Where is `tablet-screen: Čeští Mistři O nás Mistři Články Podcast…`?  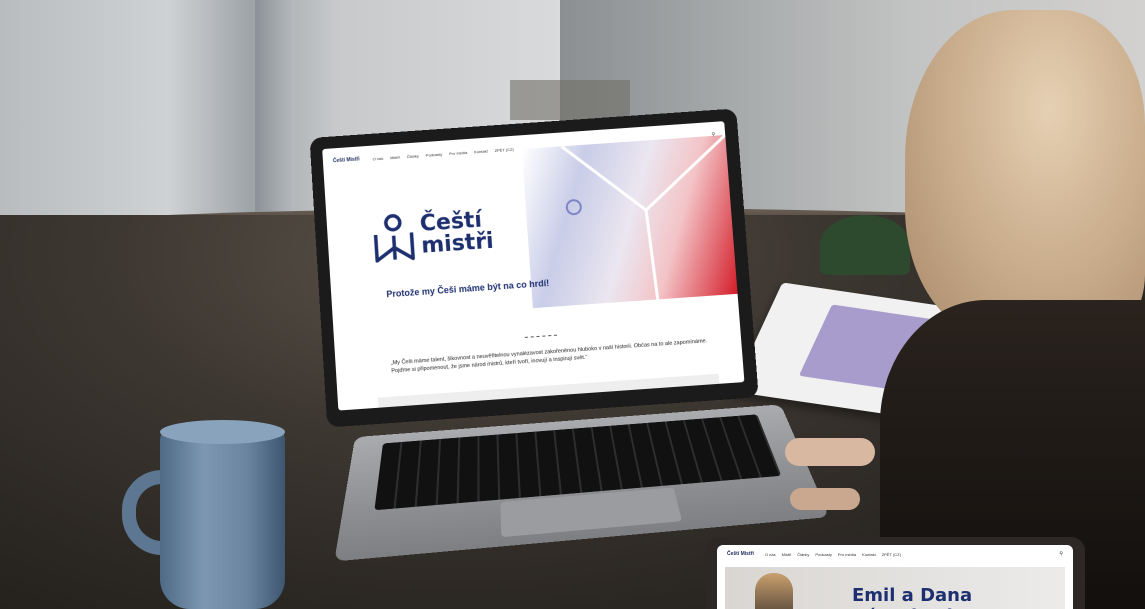
tablet-screen: Čeští Mistři O nás Mistři Články Podcast… is located at coordinates (895, 577).